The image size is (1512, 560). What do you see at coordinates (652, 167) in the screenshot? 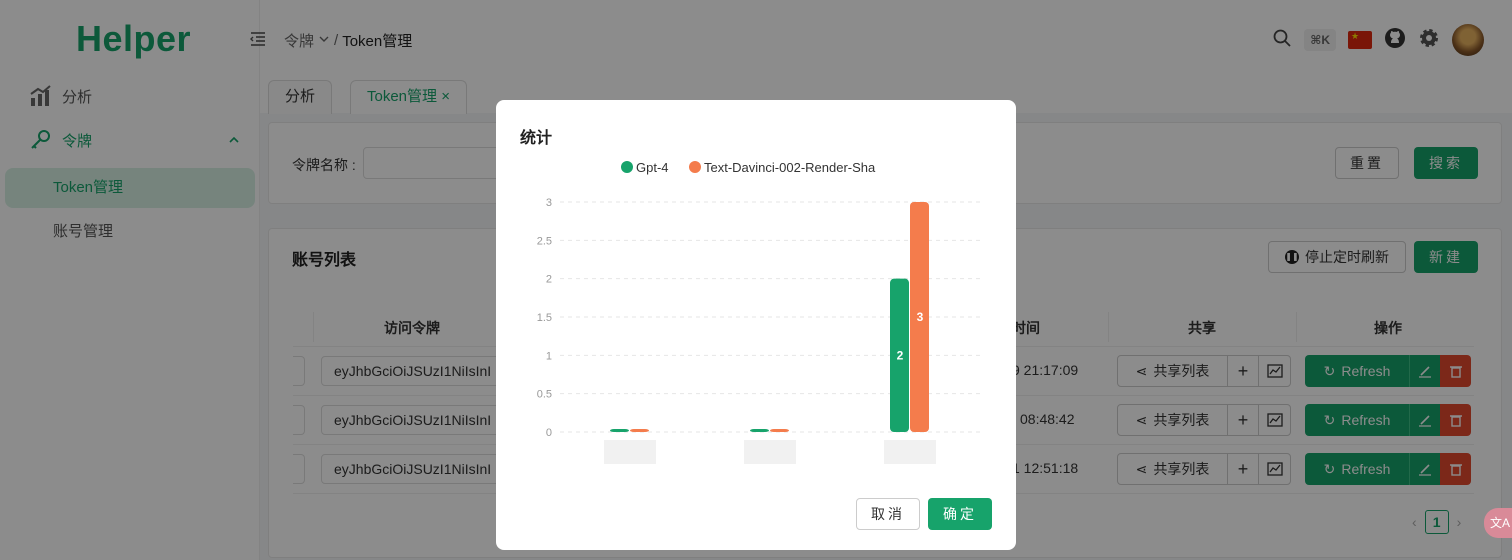
I see `legend-label: Gpt-4` at bounding box center [652, 167].